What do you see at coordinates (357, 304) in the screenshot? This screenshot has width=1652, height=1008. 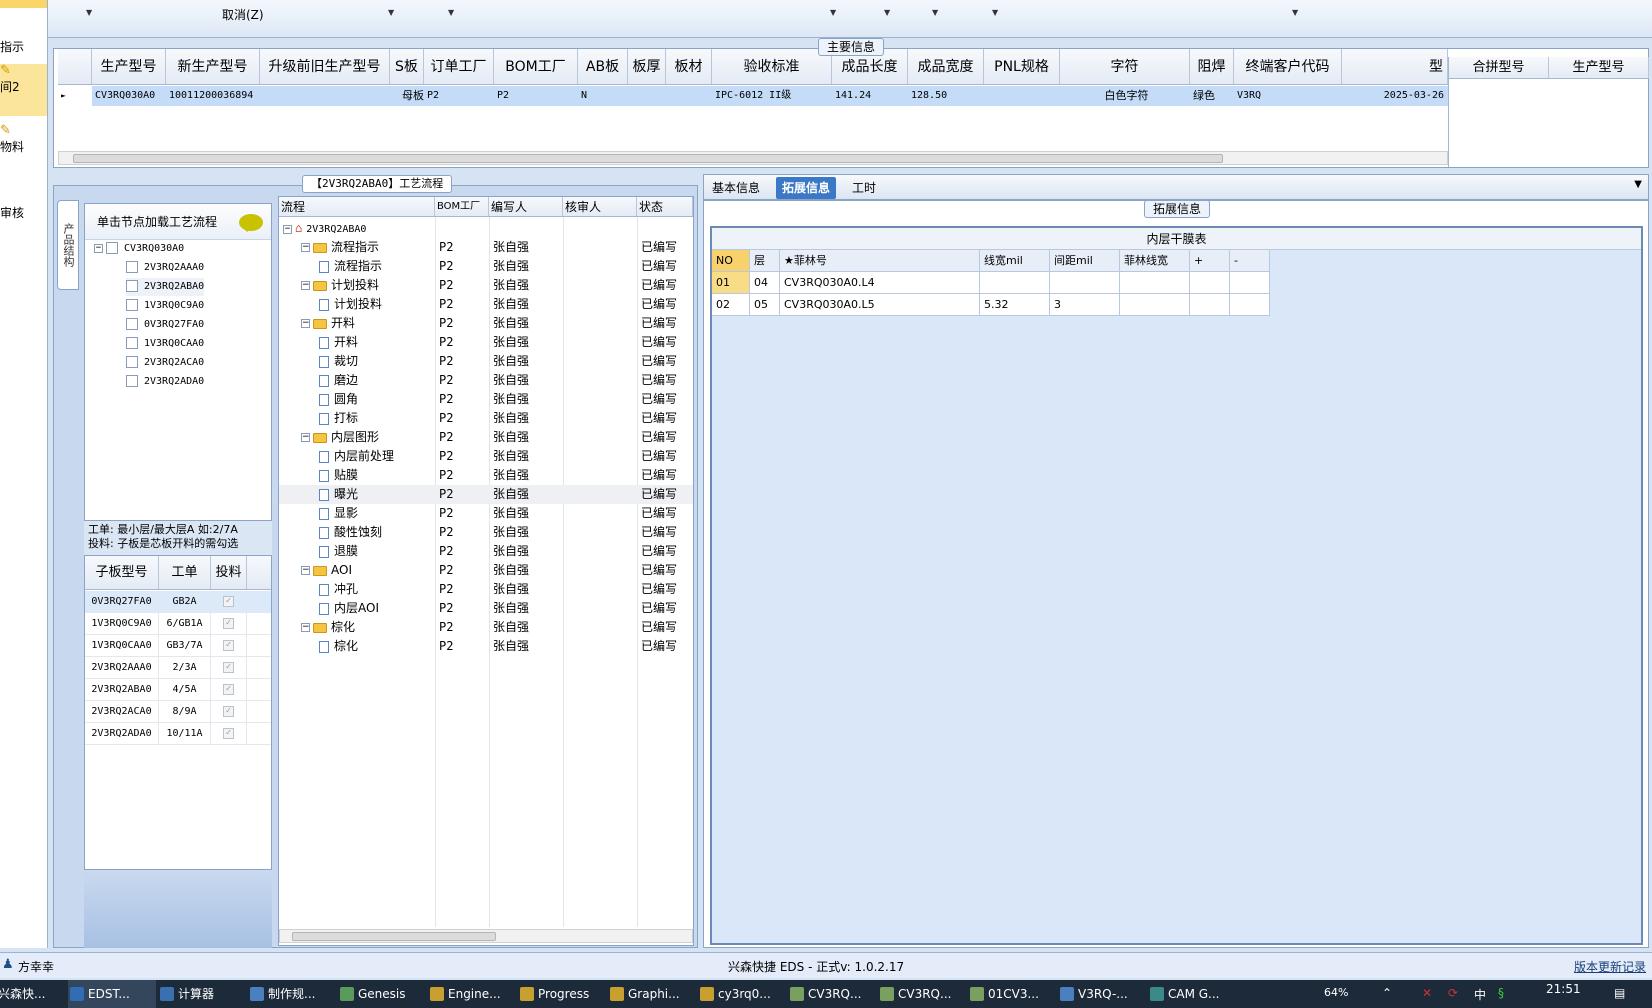 I see `flow-step-cell: 计划投料` at bounding box center [357, 304].